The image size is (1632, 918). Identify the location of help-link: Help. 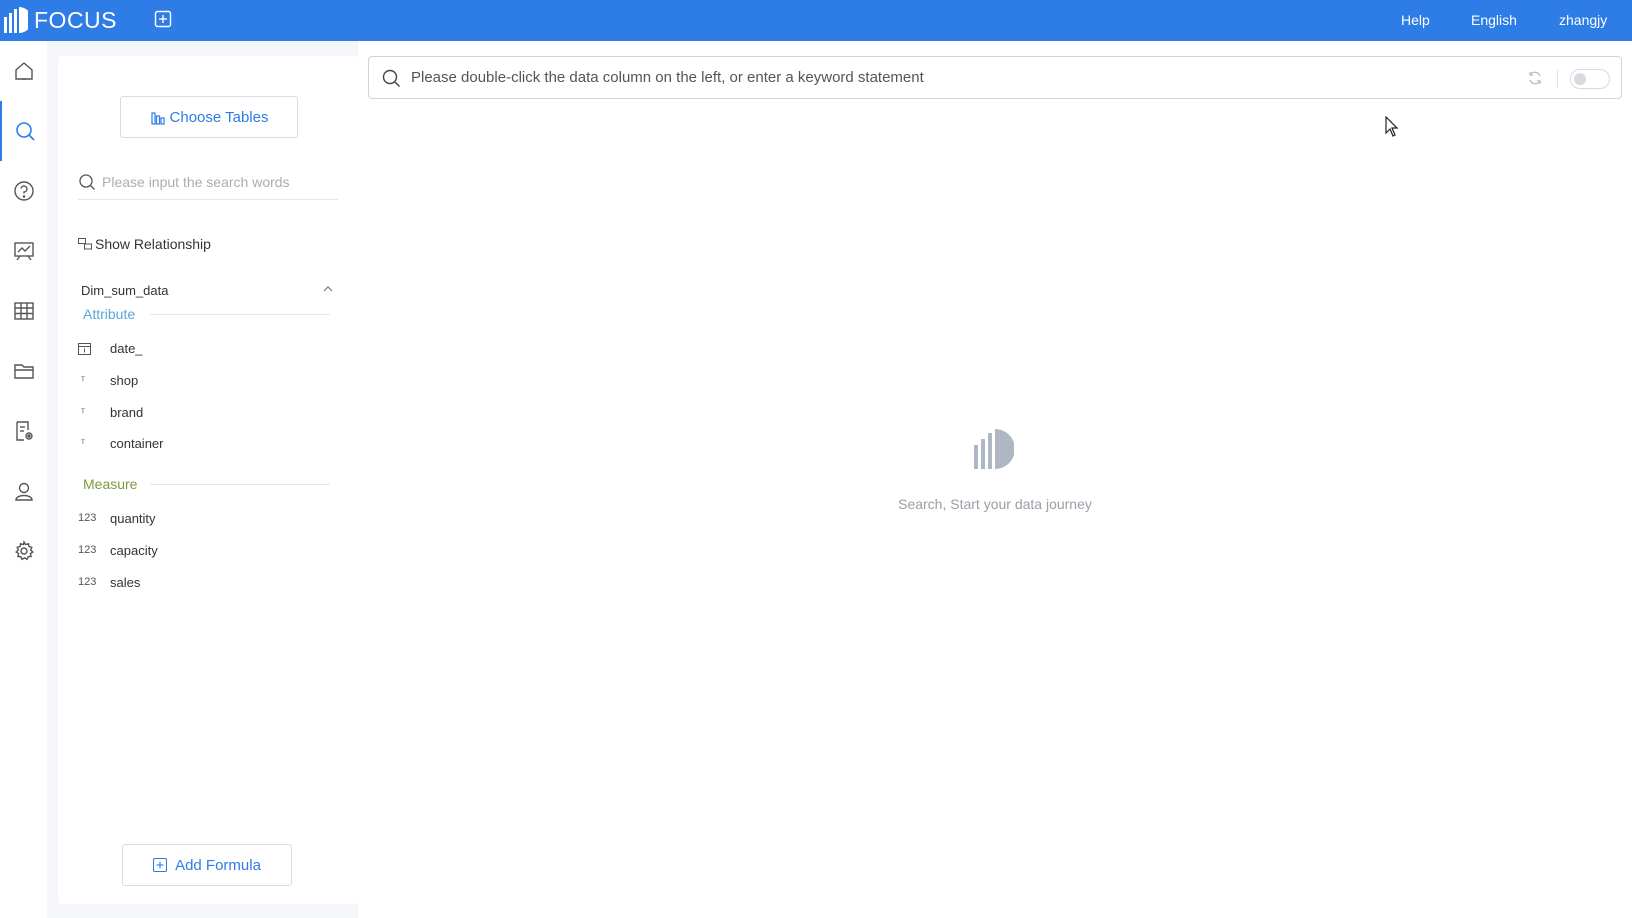
(1415, 20).